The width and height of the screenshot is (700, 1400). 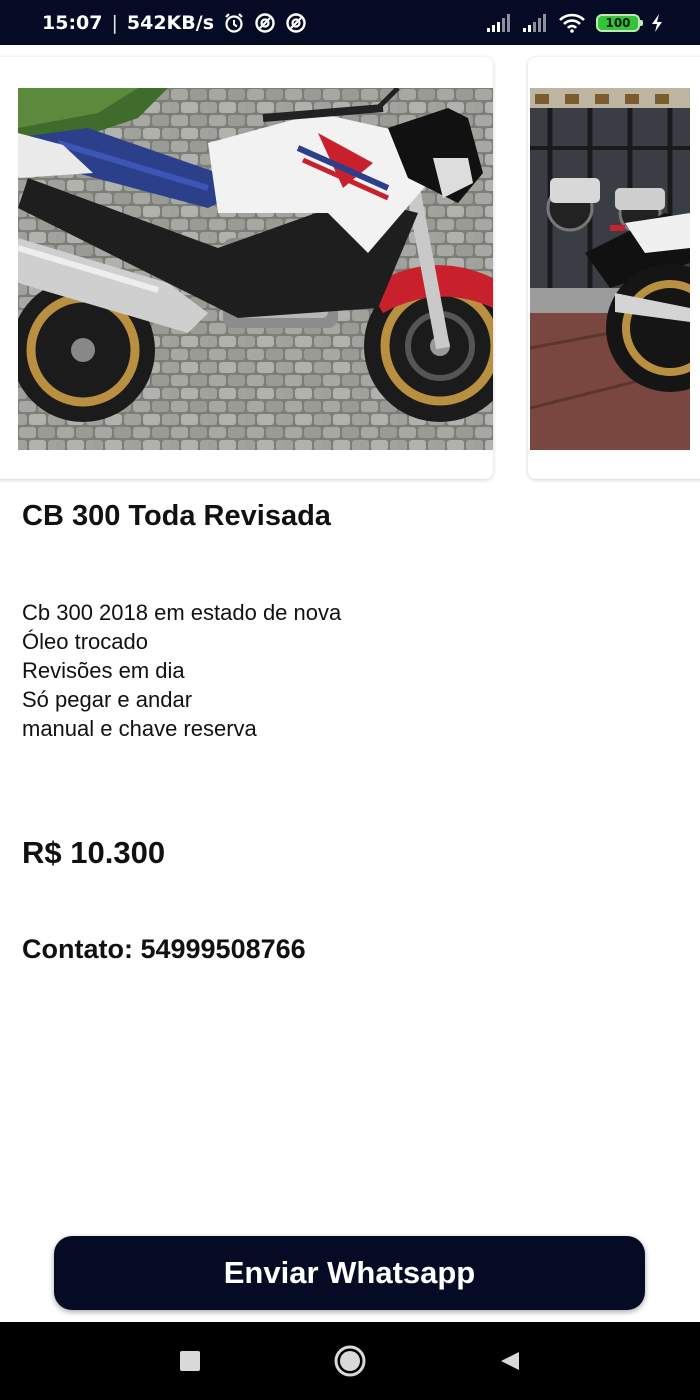 What do you see at coordinates (182, 612) in the screenshot?
I see `description-line: Cb 300 2018 em estado de nova` at bounding box center [182, 612].